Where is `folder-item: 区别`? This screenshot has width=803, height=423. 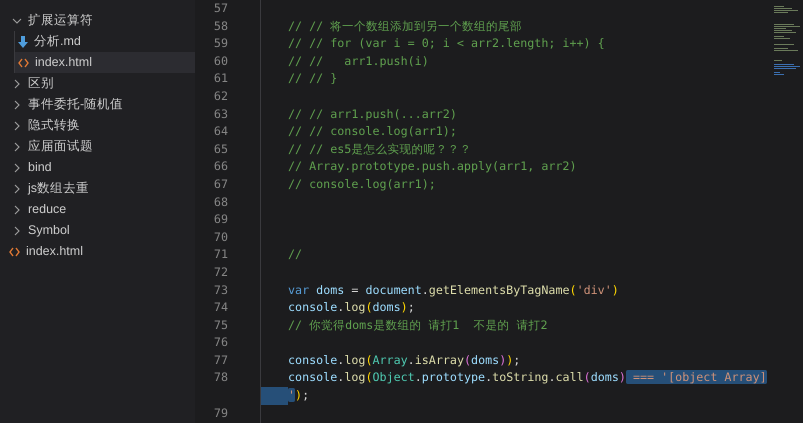 folder-item: 区别 is located at coordinates (97, 83).